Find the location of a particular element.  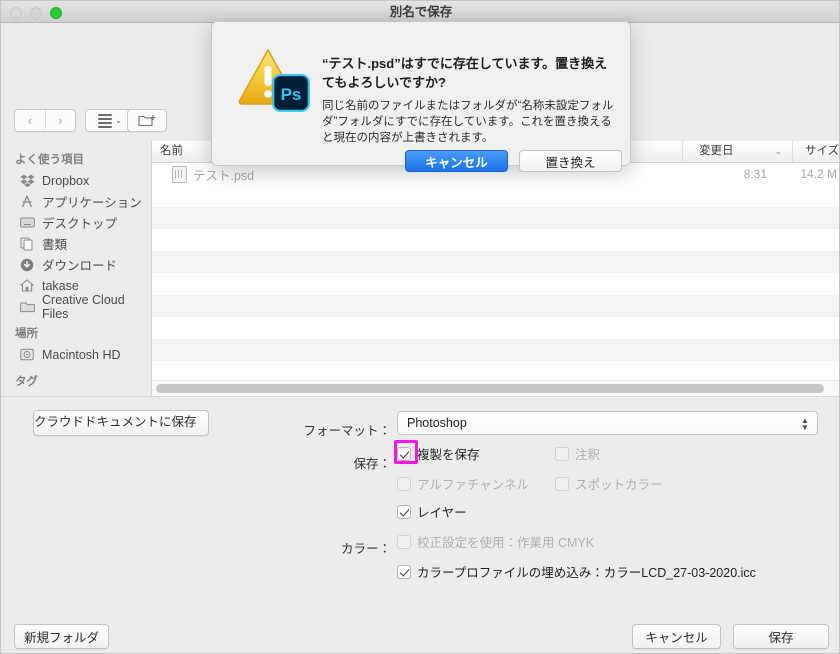

checkbox-label: カラープロファイルの埋め込み：カラーLCD_27-03-2020.icc is located at coordinates (586, 573).